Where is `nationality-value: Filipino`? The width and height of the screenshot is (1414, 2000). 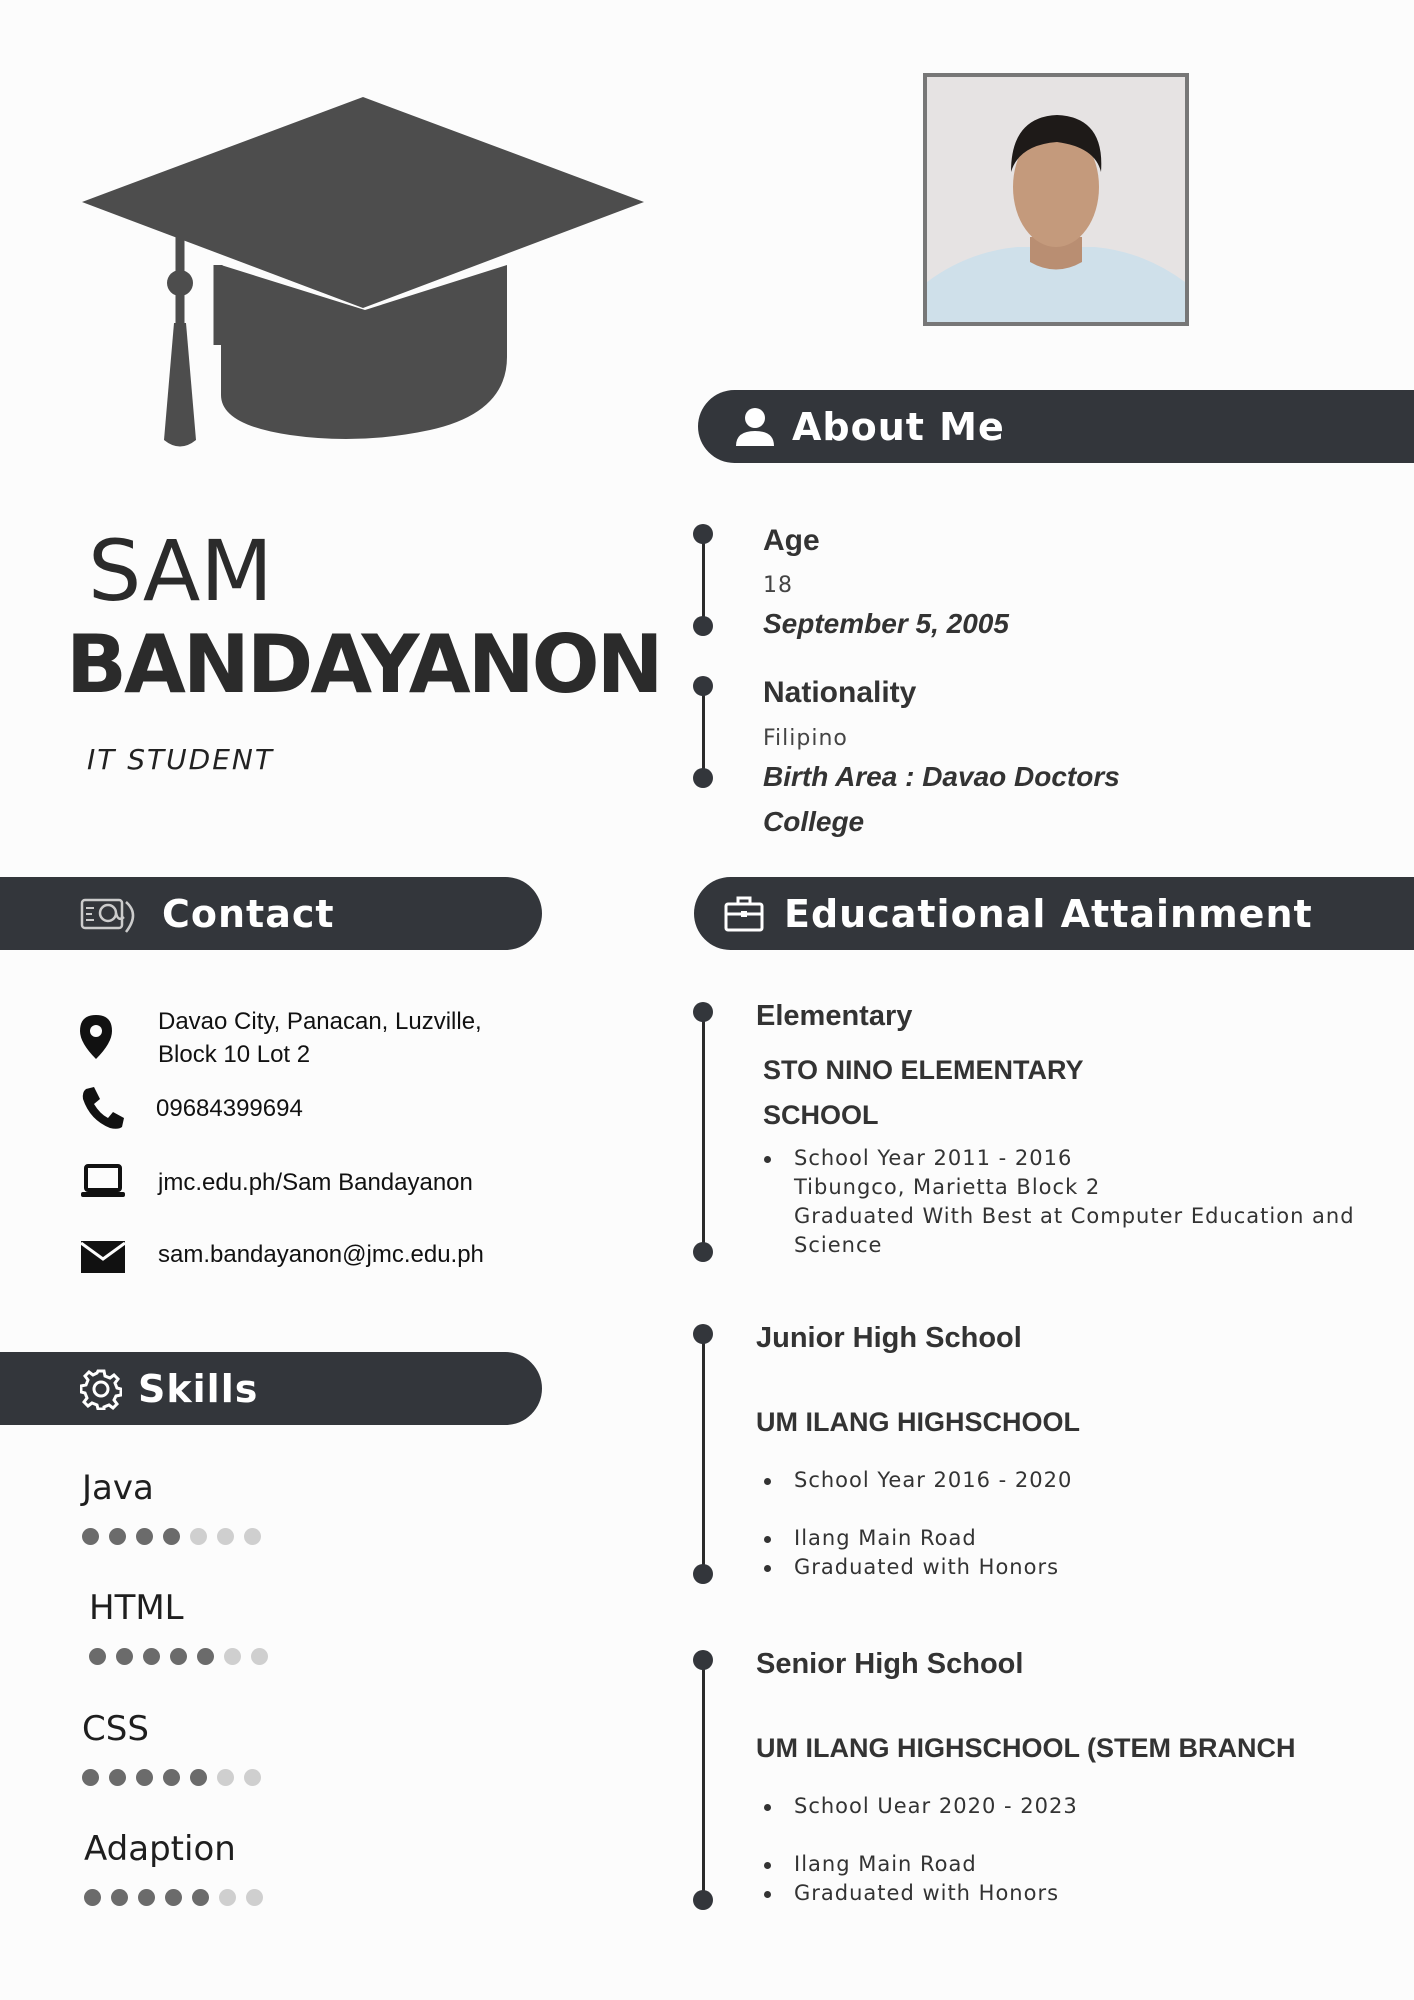 nationality-value: Filipino is located at coordinates (805, 738).